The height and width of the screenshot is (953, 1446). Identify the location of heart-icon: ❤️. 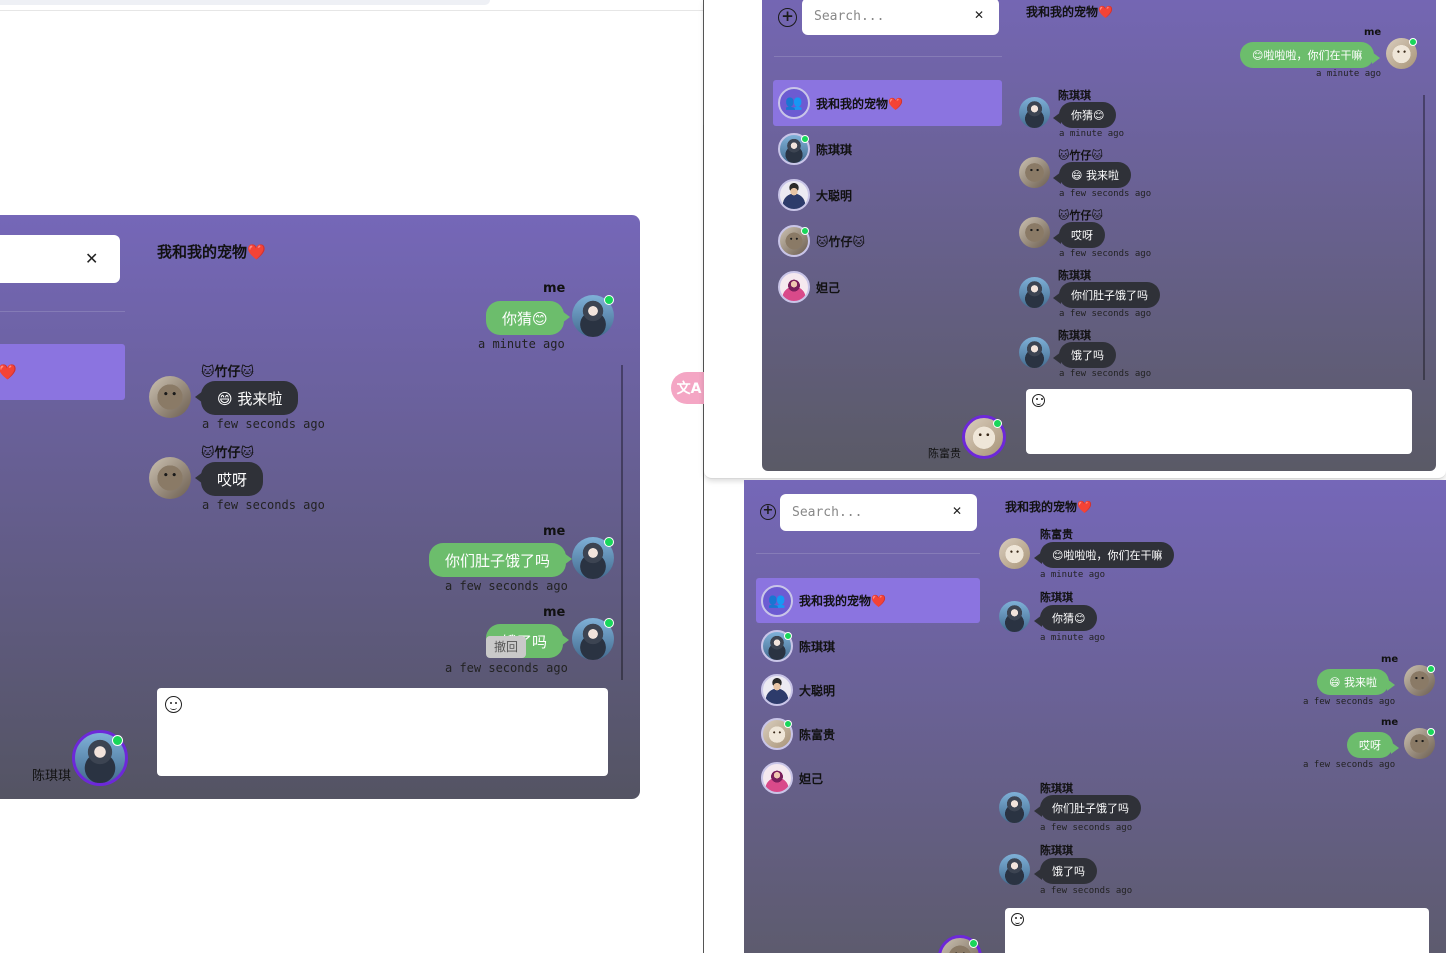
(8, 372).